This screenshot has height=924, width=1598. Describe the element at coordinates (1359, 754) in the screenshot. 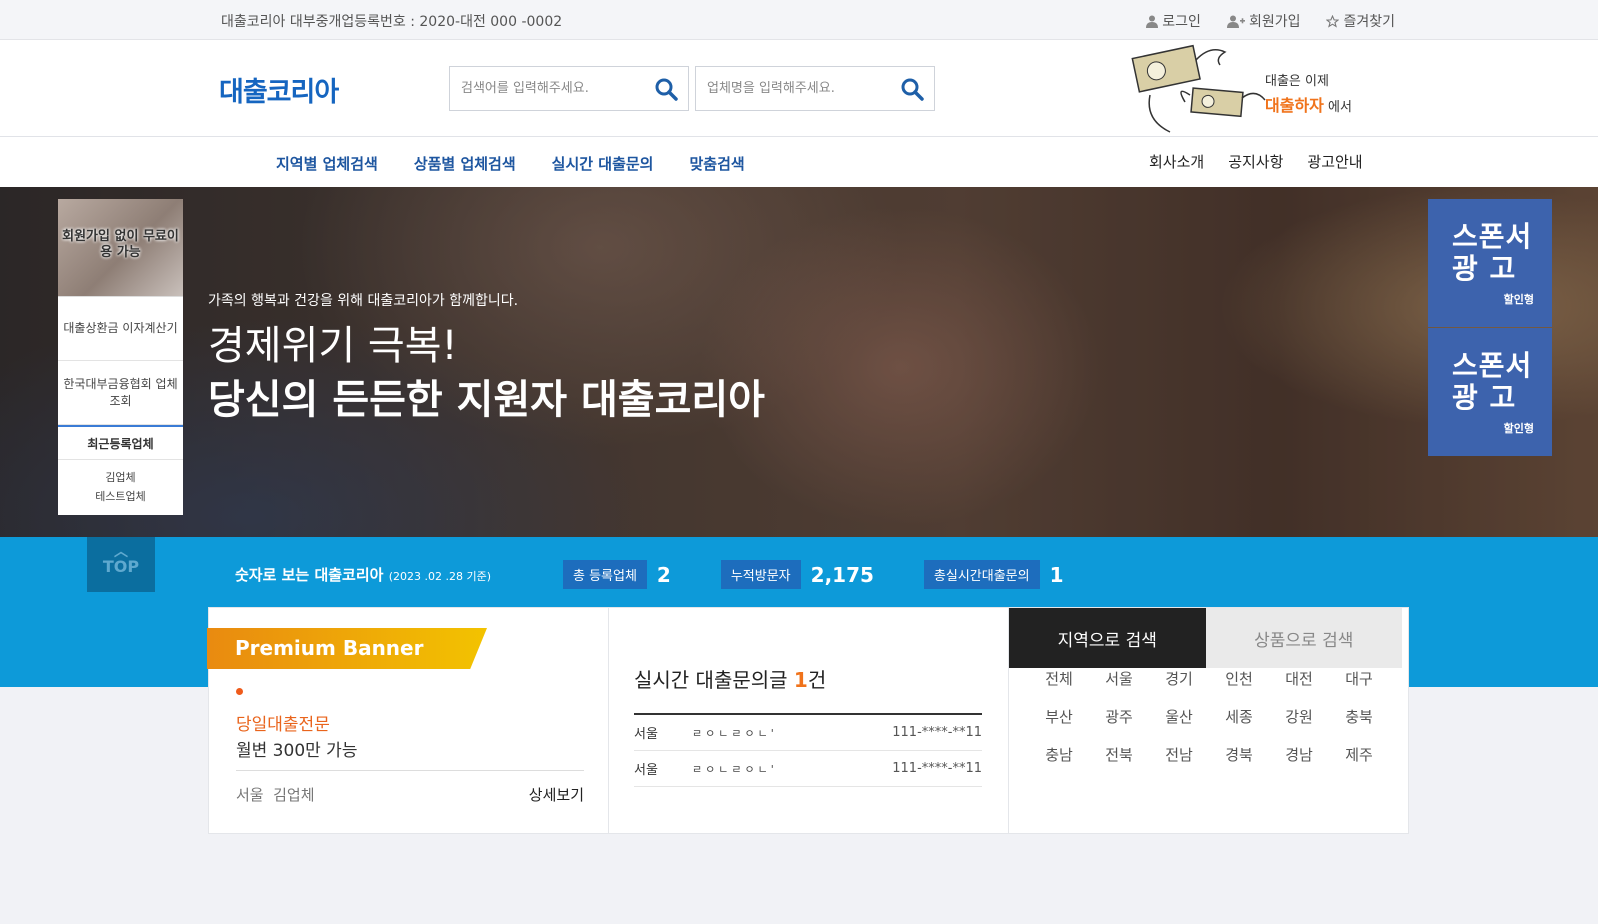

I see `region-link: 제주` at that location.